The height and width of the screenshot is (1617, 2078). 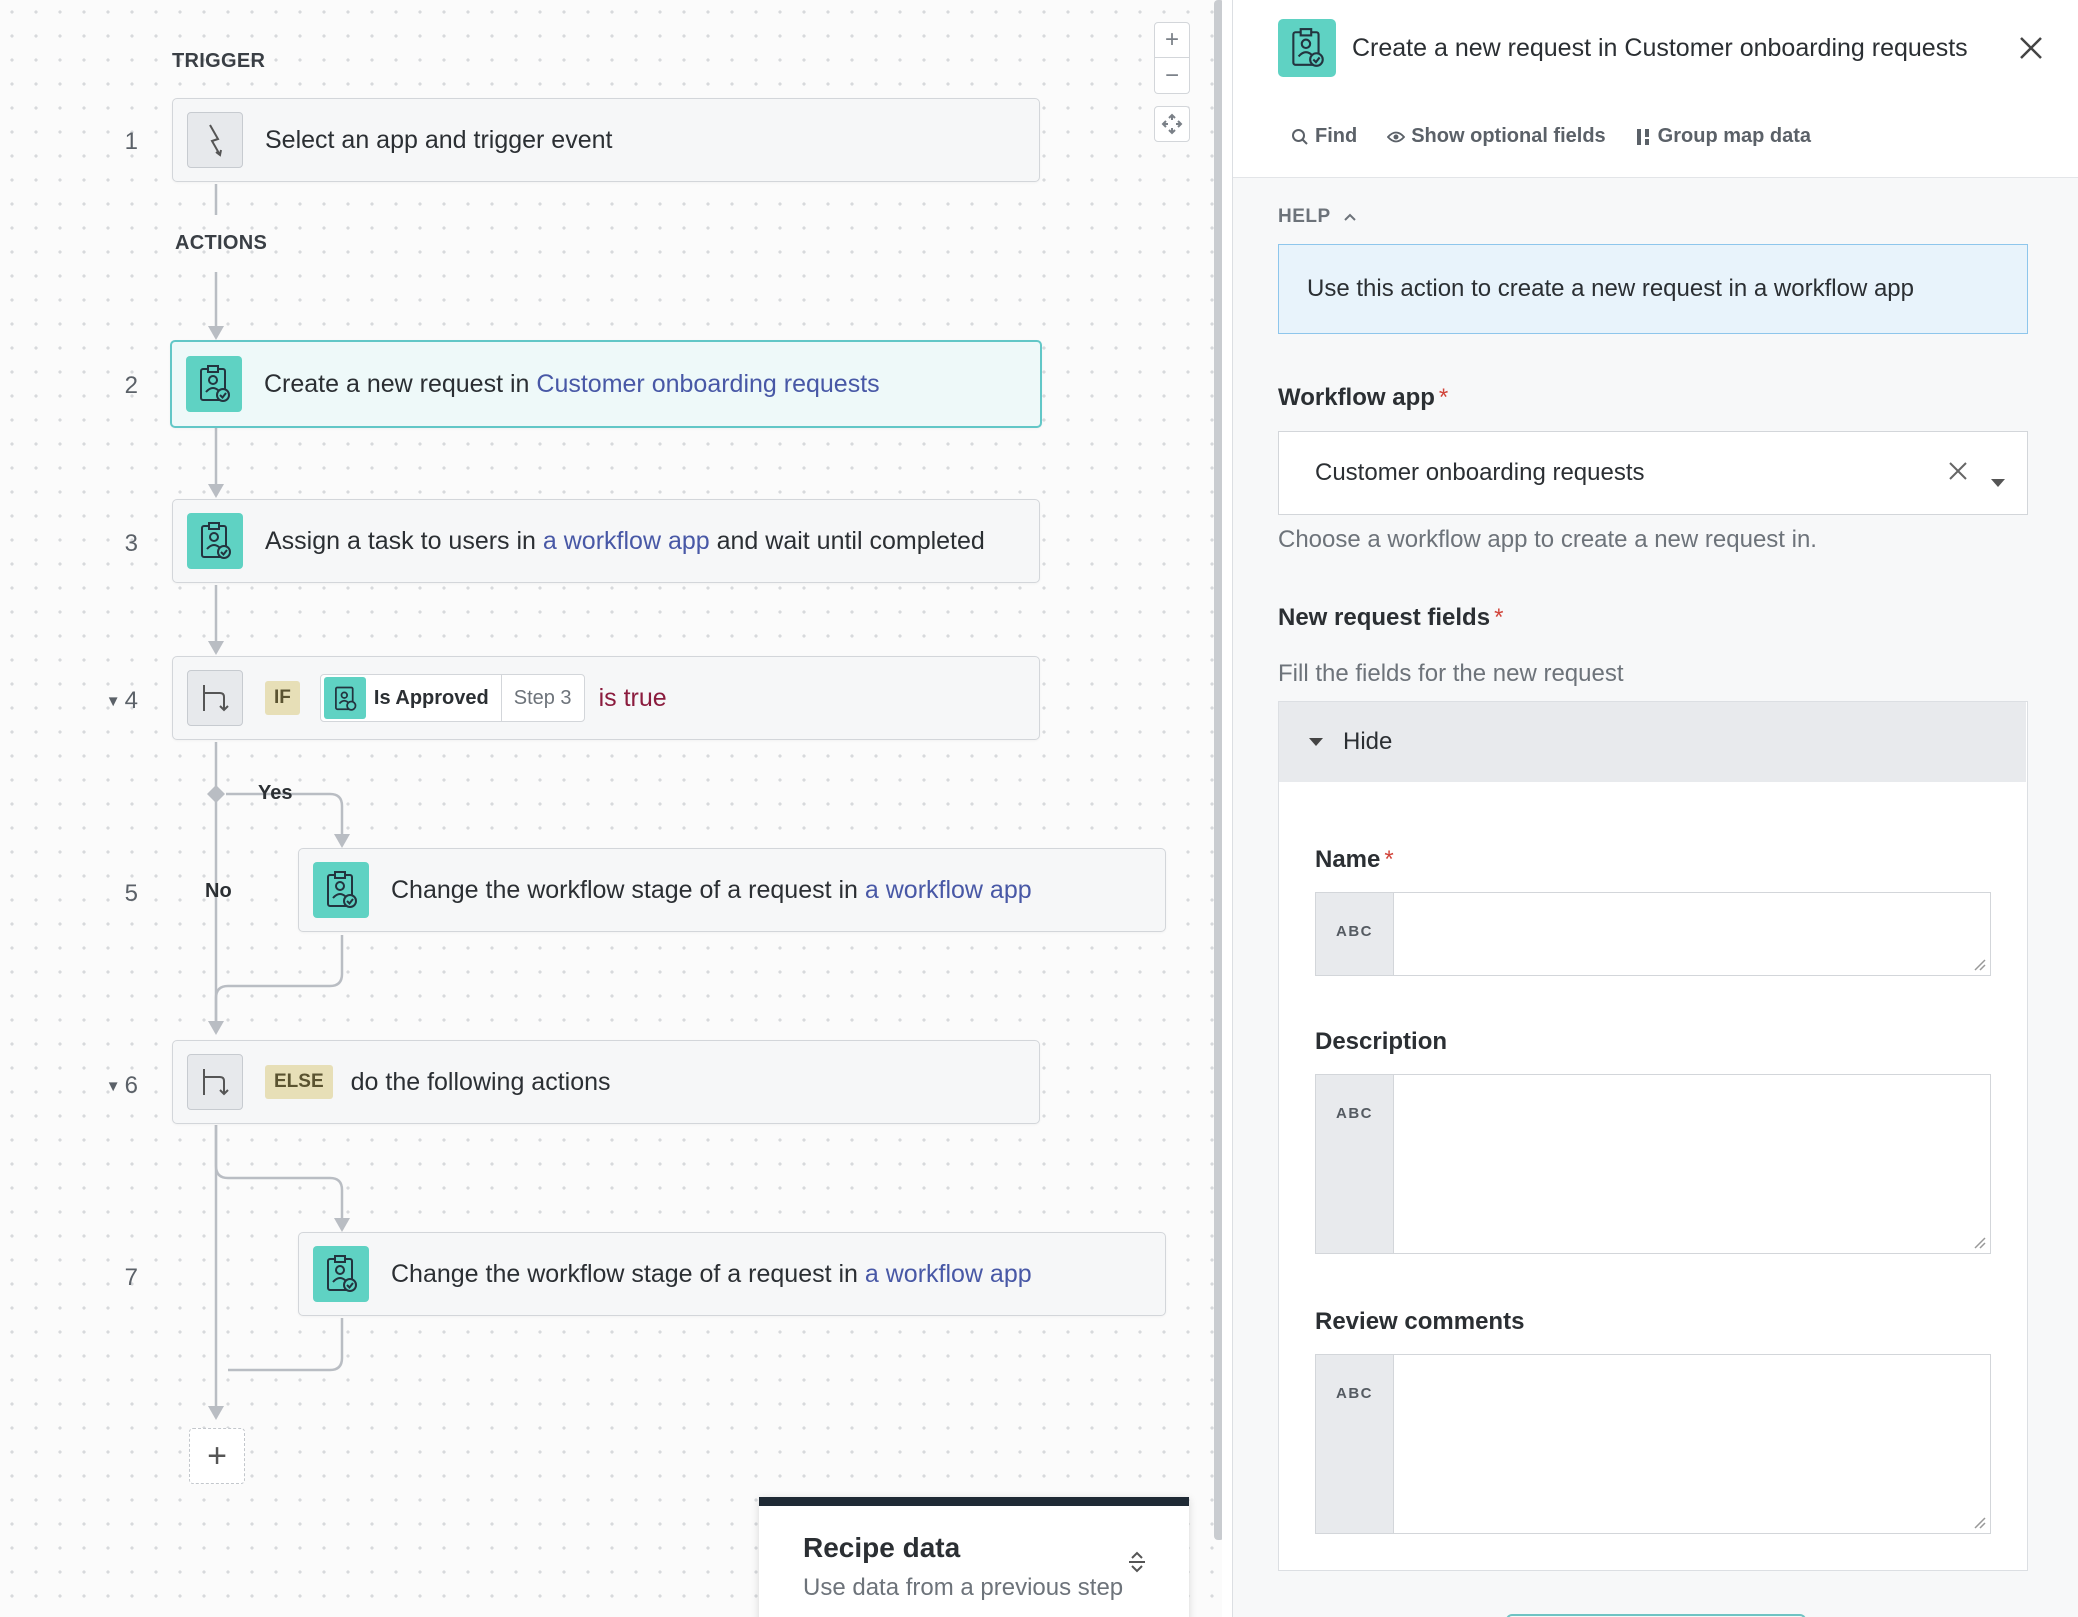 I want to click on panel-toolbar: Find Show optional fields Group map data, so click(x=1655, y=137).